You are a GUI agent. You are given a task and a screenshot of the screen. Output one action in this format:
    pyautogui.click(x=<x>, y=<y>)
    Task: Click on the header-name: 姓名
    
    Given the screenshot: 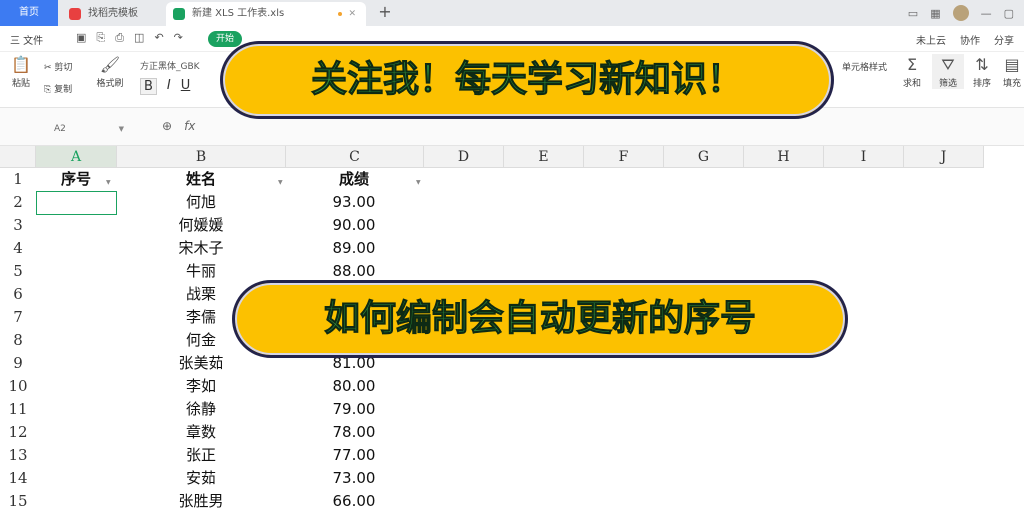 What is the action you would take?
    pyautogui.click(x=201, y=179)
    